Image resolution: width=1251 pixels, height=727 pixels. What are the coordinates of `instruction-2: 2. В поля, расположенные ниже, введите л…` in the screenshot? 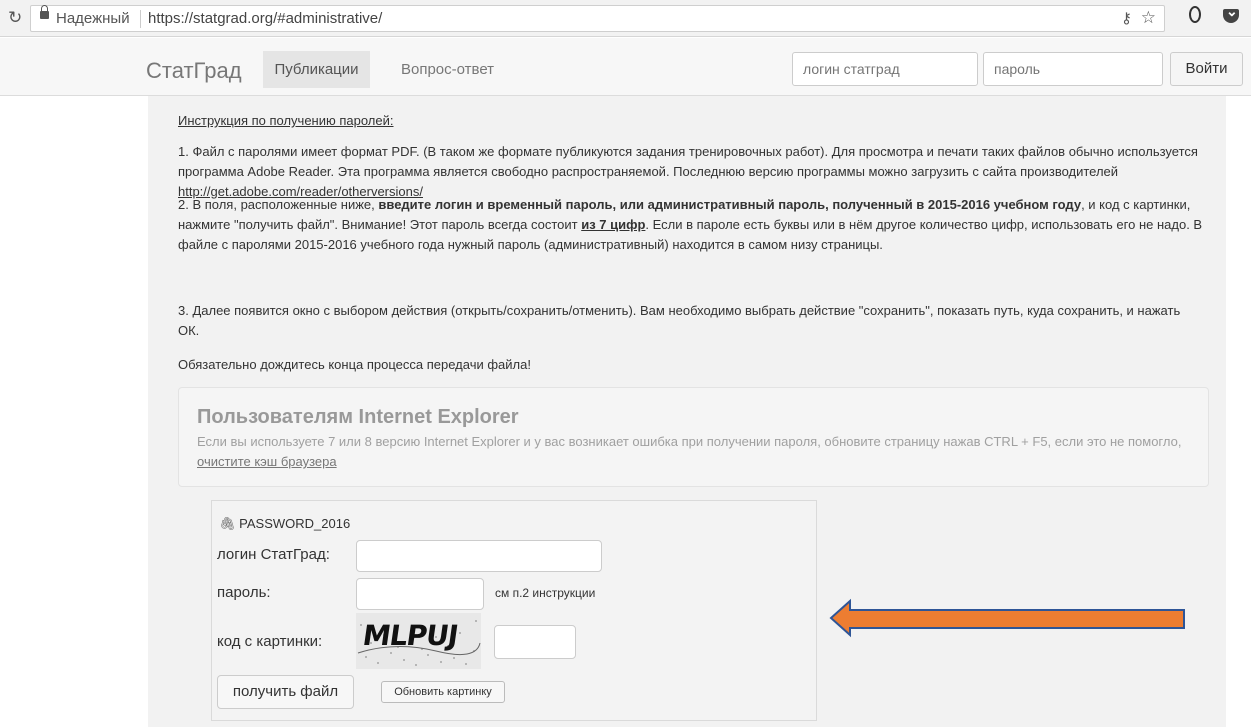 It's located at (693, 225).